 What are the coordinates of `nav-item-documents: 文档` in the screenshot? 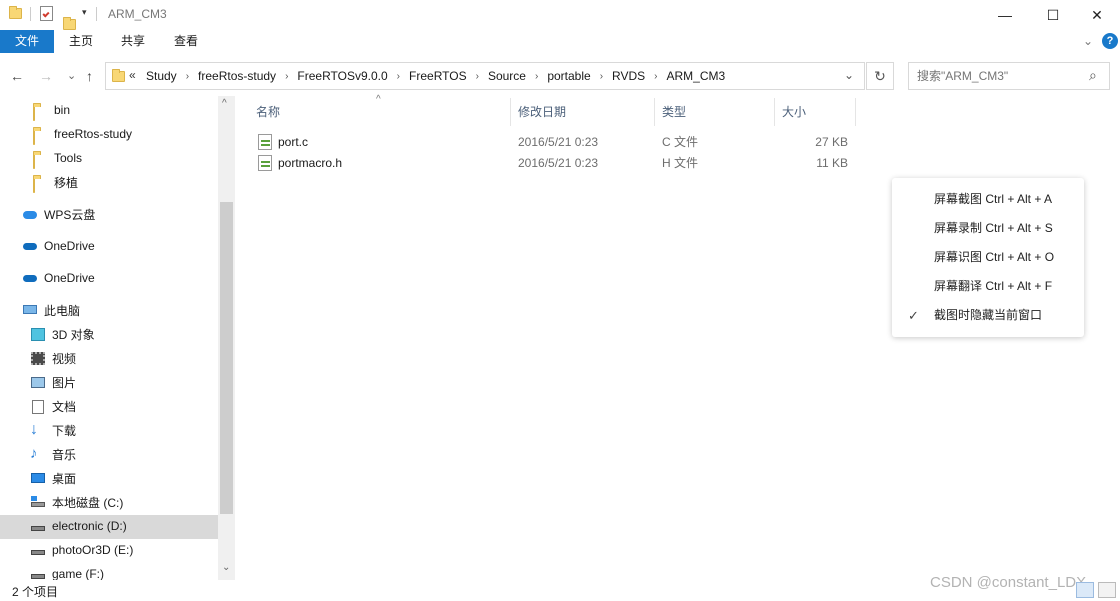 It's located at (53, 406).